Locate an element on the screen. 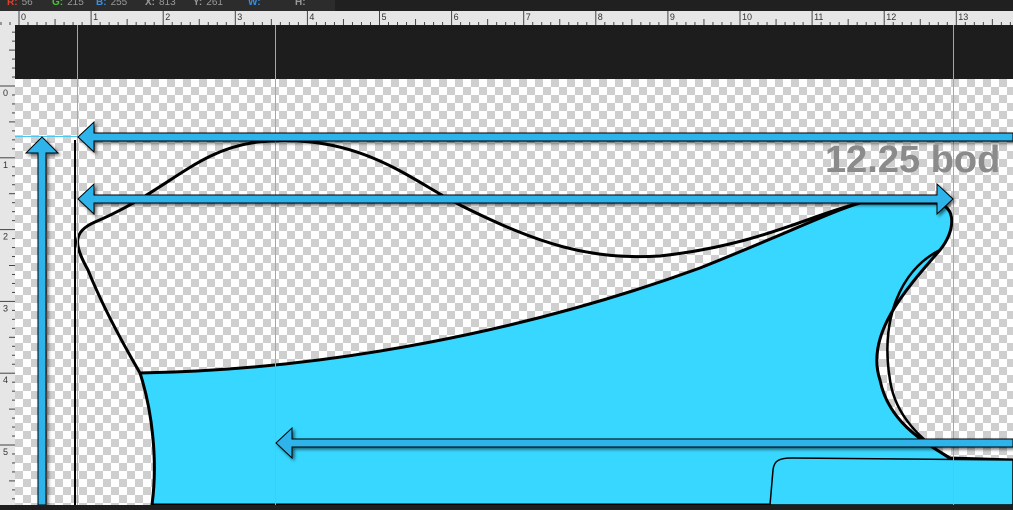 The image size is (1013, 510). height-dimension-arrow is located at coordinates (42, 320).